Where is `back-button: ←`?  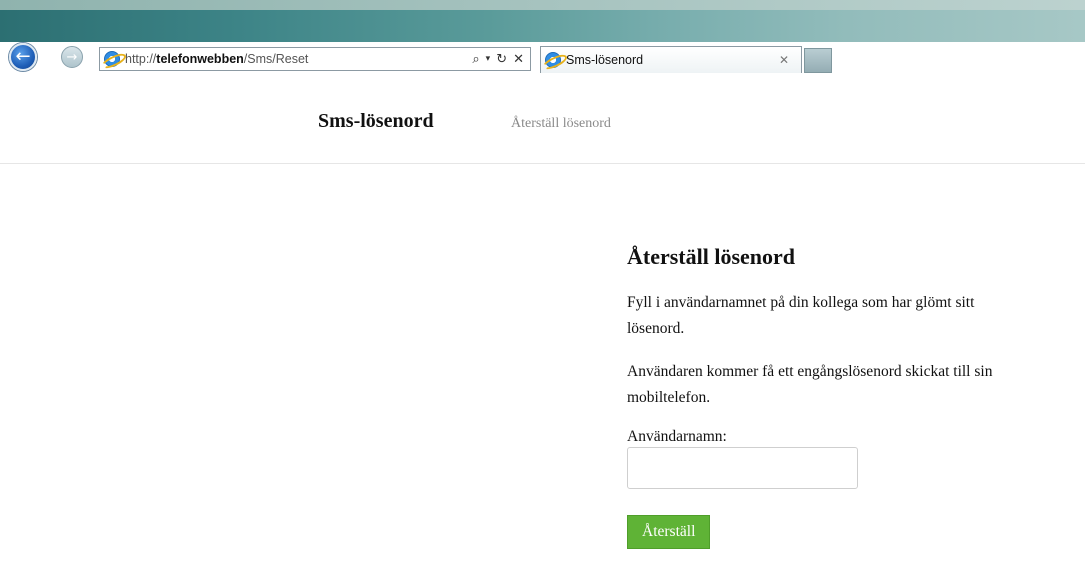
back-button: ← is located at coordinates (23, 57).